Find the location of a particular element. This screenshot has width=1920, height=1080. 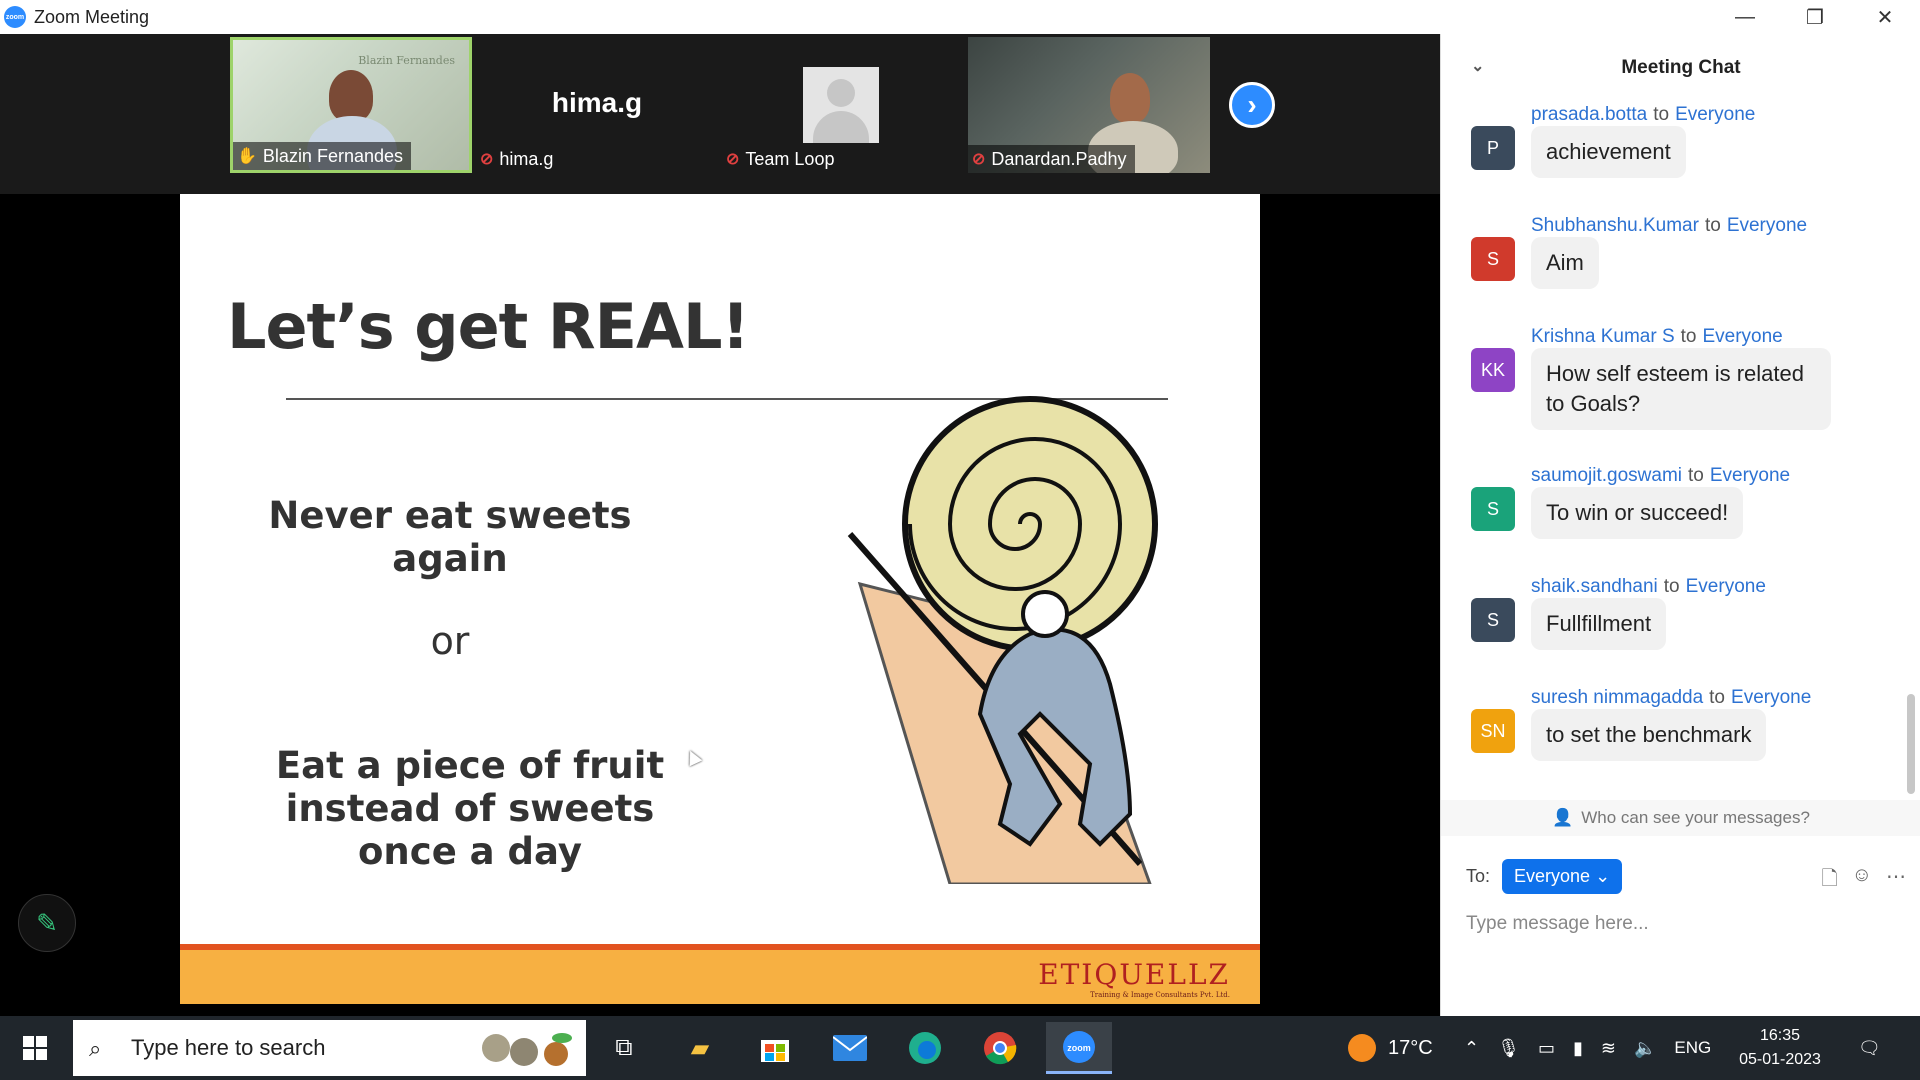

zoom-app-icon: zoom is located at coordinates (1079, 1048).